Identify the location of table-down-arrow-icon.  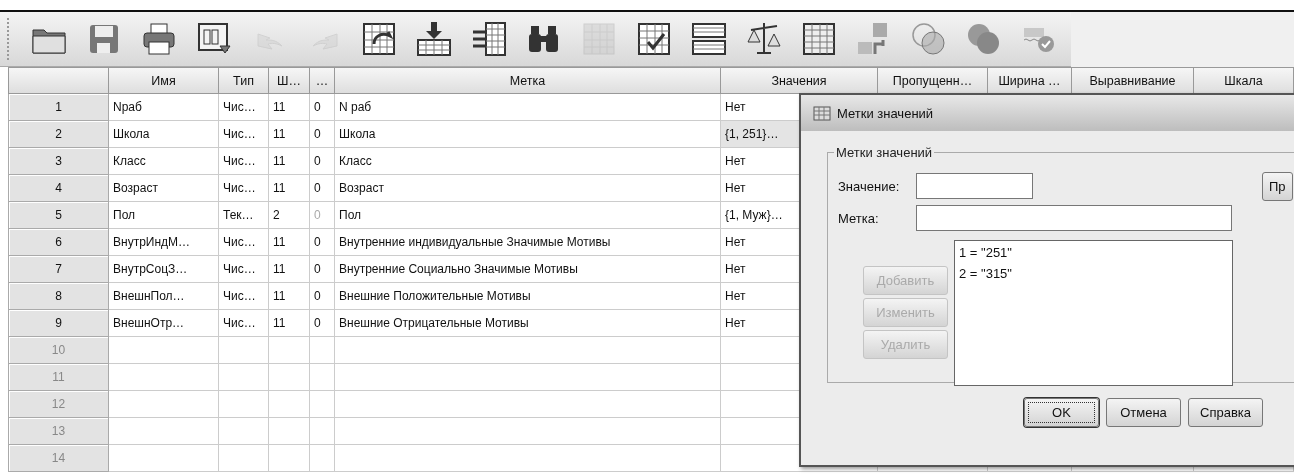
(434, 39).